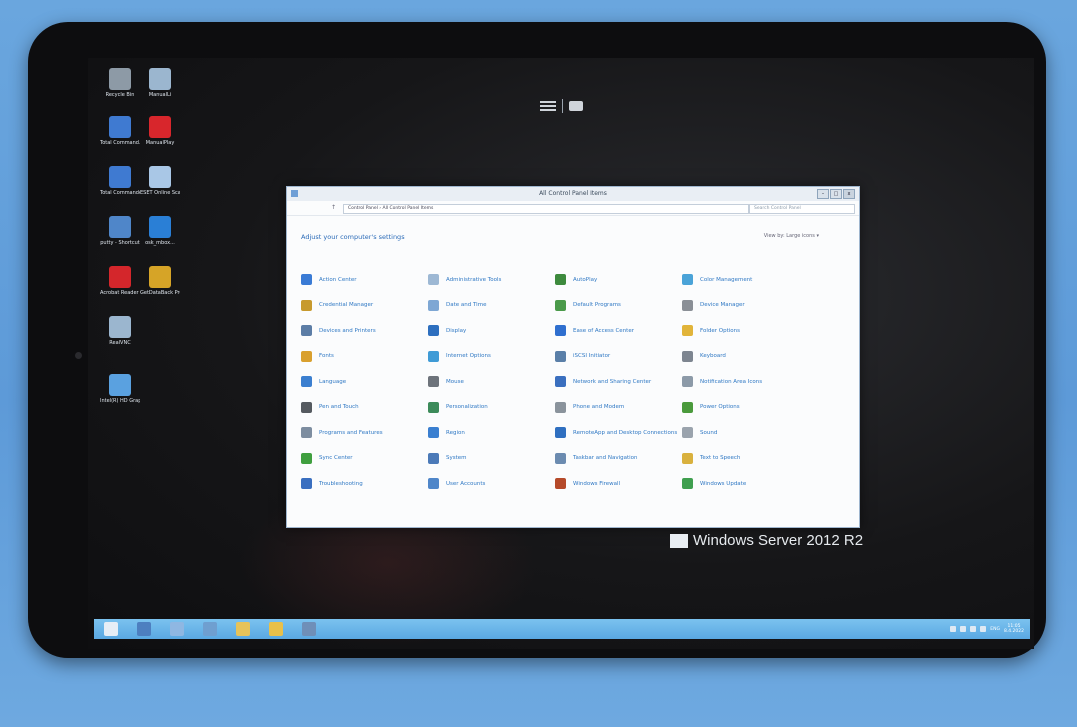  Describe the element at coordinates (953, 629) in the screenshot. I see `keyboard-tray-icon` at that location.